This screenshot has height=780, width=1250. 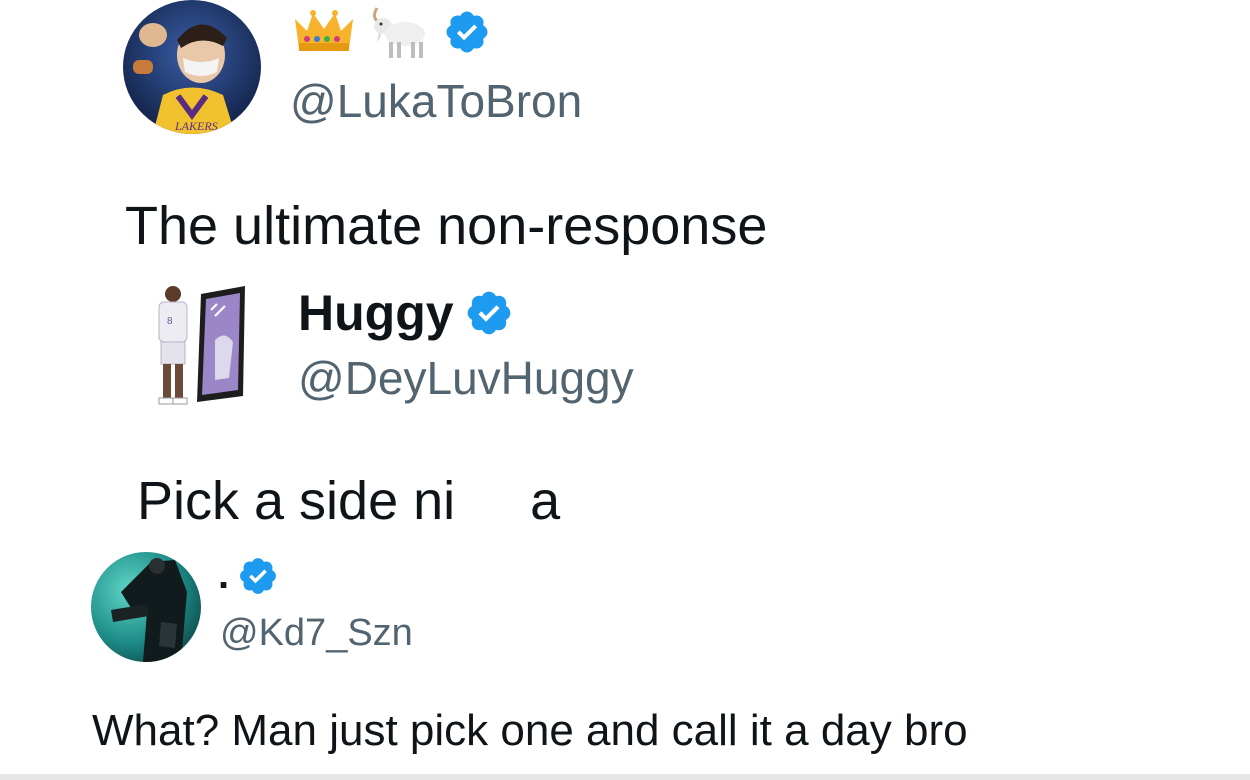 I want to click on tweet-text: The ultimate non-response, so click(x=446, y=226).